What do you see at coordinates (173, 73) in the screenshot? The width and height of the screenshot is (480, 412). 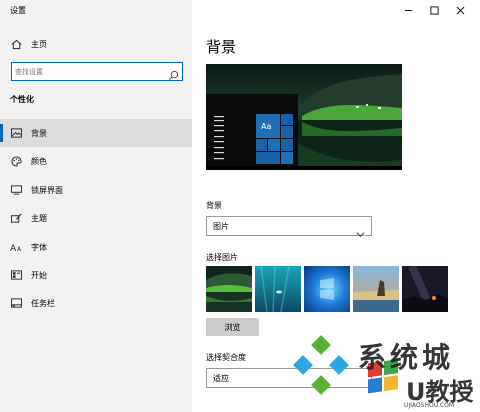 I see `search-icon` at bounding box center [173, 73].